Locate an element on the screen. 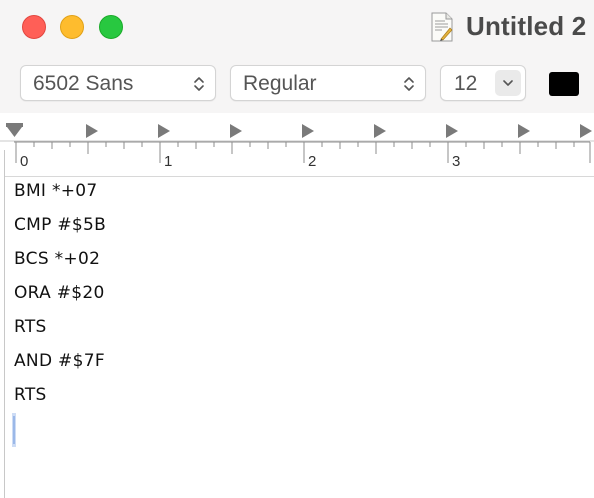 This screenshot has width=594, height=498. window-title: Untitled 2 is located at coordinates (526, 26).